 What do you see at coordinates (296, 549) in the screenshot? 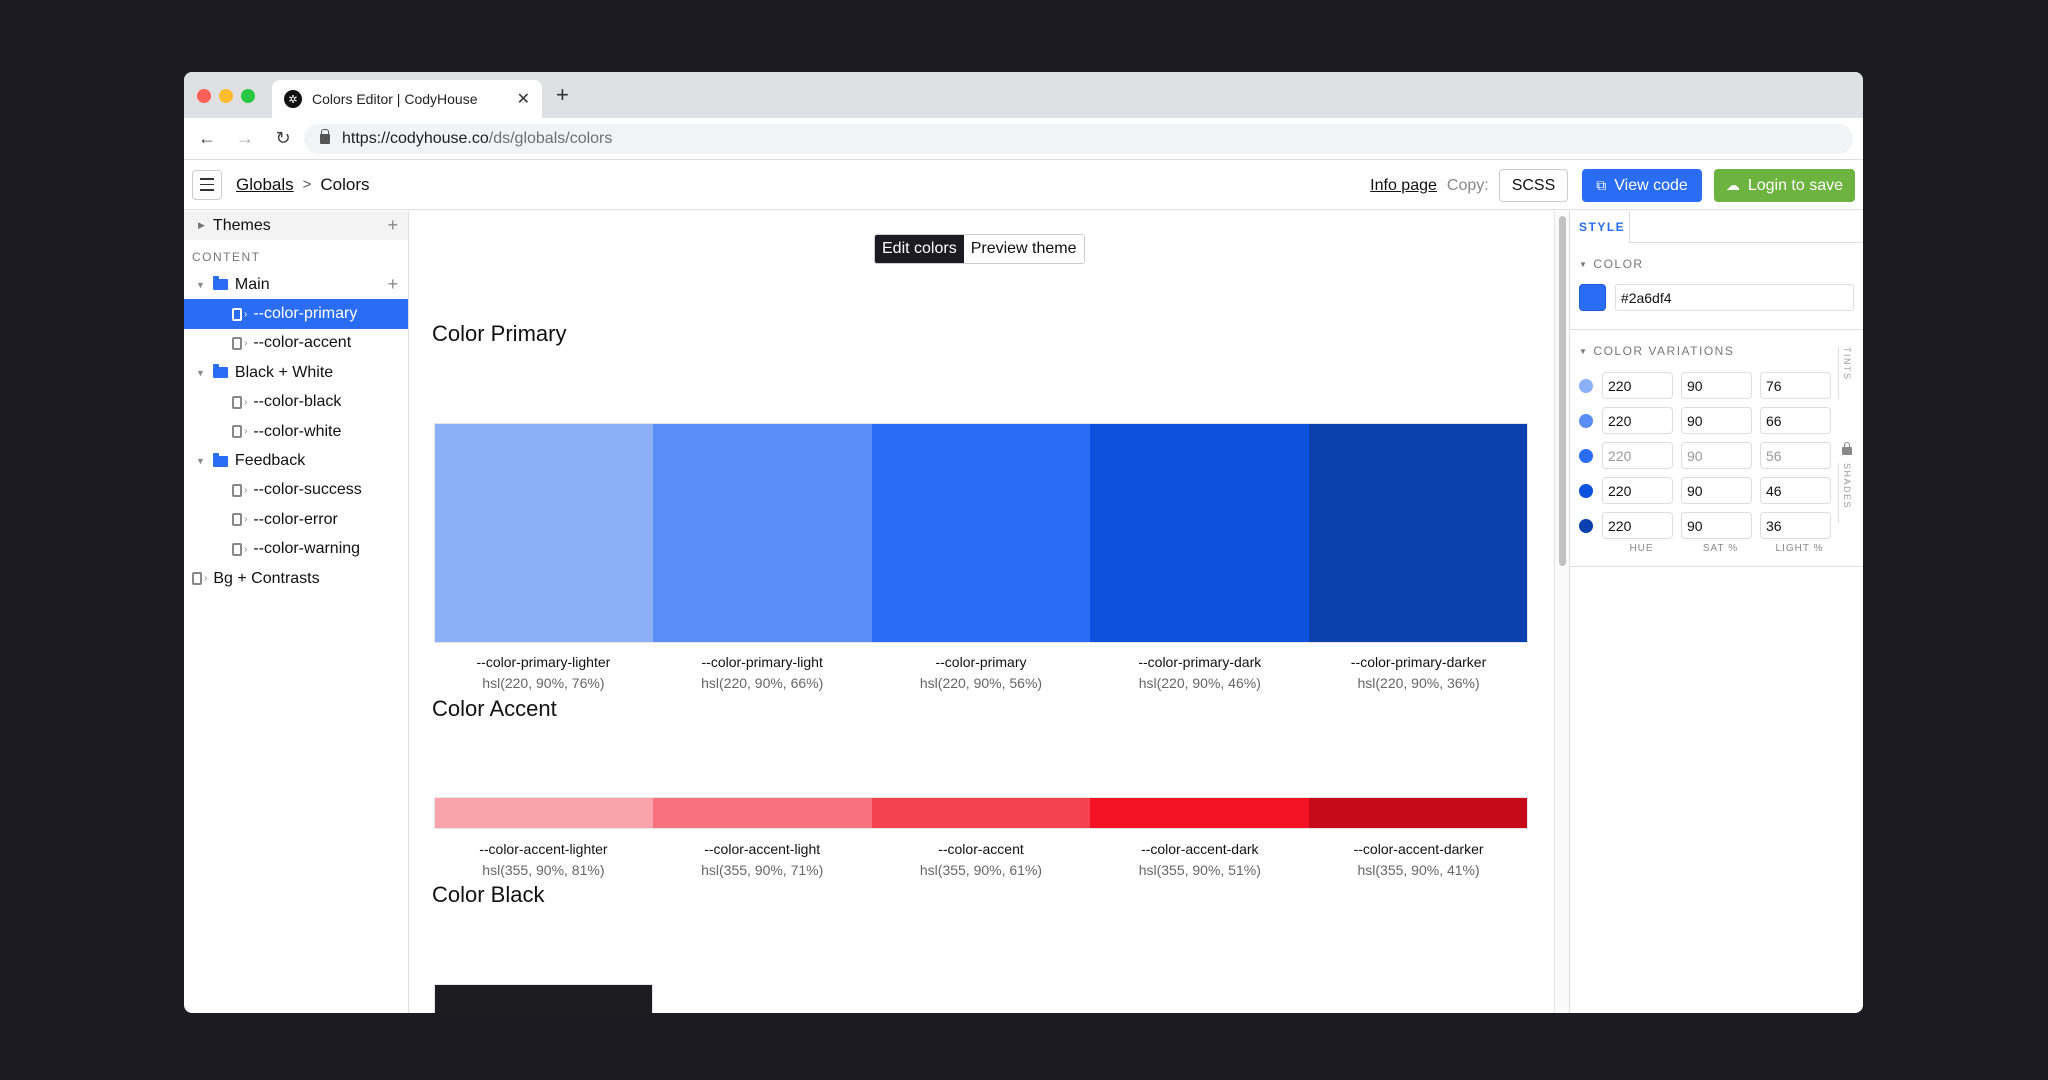
I see `sidebar-item: › --color-warning` at bounding box center [296, 549].